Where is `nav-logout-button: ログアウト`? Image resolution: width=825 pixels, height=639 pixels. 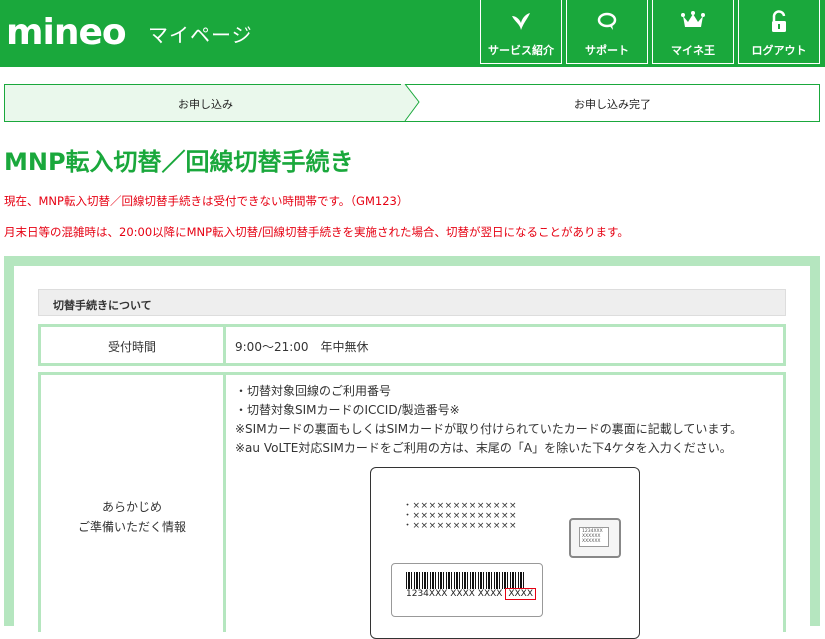 nav-logout-button: ログアウト is located at coordinates (779, 32).